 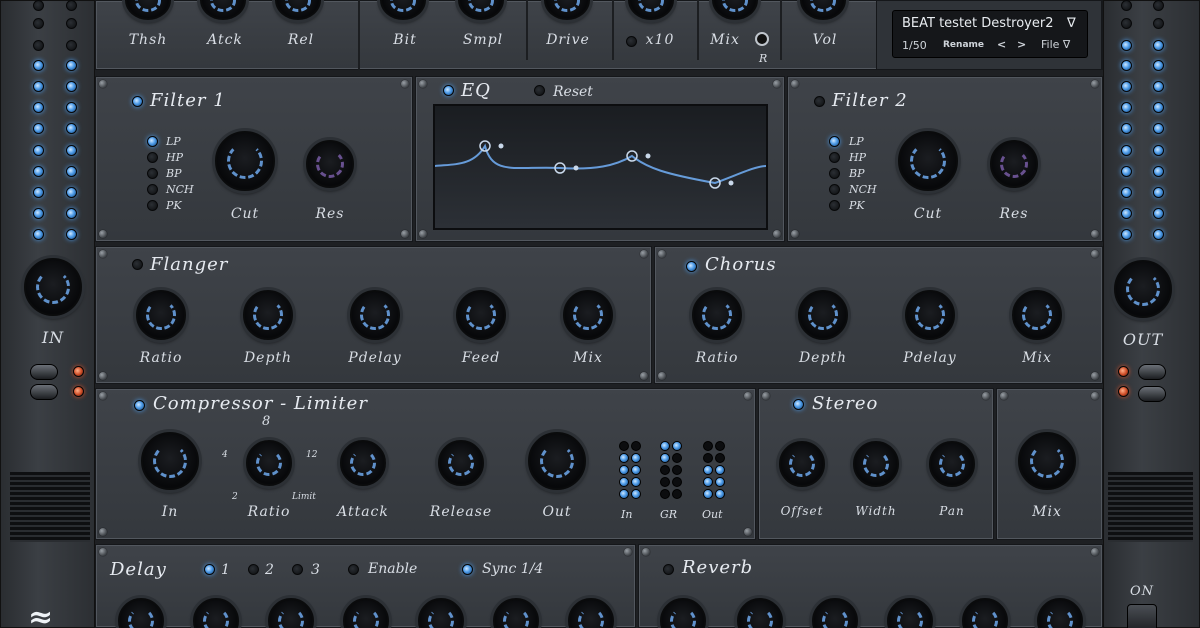 What do you see at coordinates (189, 264) in the screenshot?
I see `flanger-title: Flanger` at bounding box center [189, 264].